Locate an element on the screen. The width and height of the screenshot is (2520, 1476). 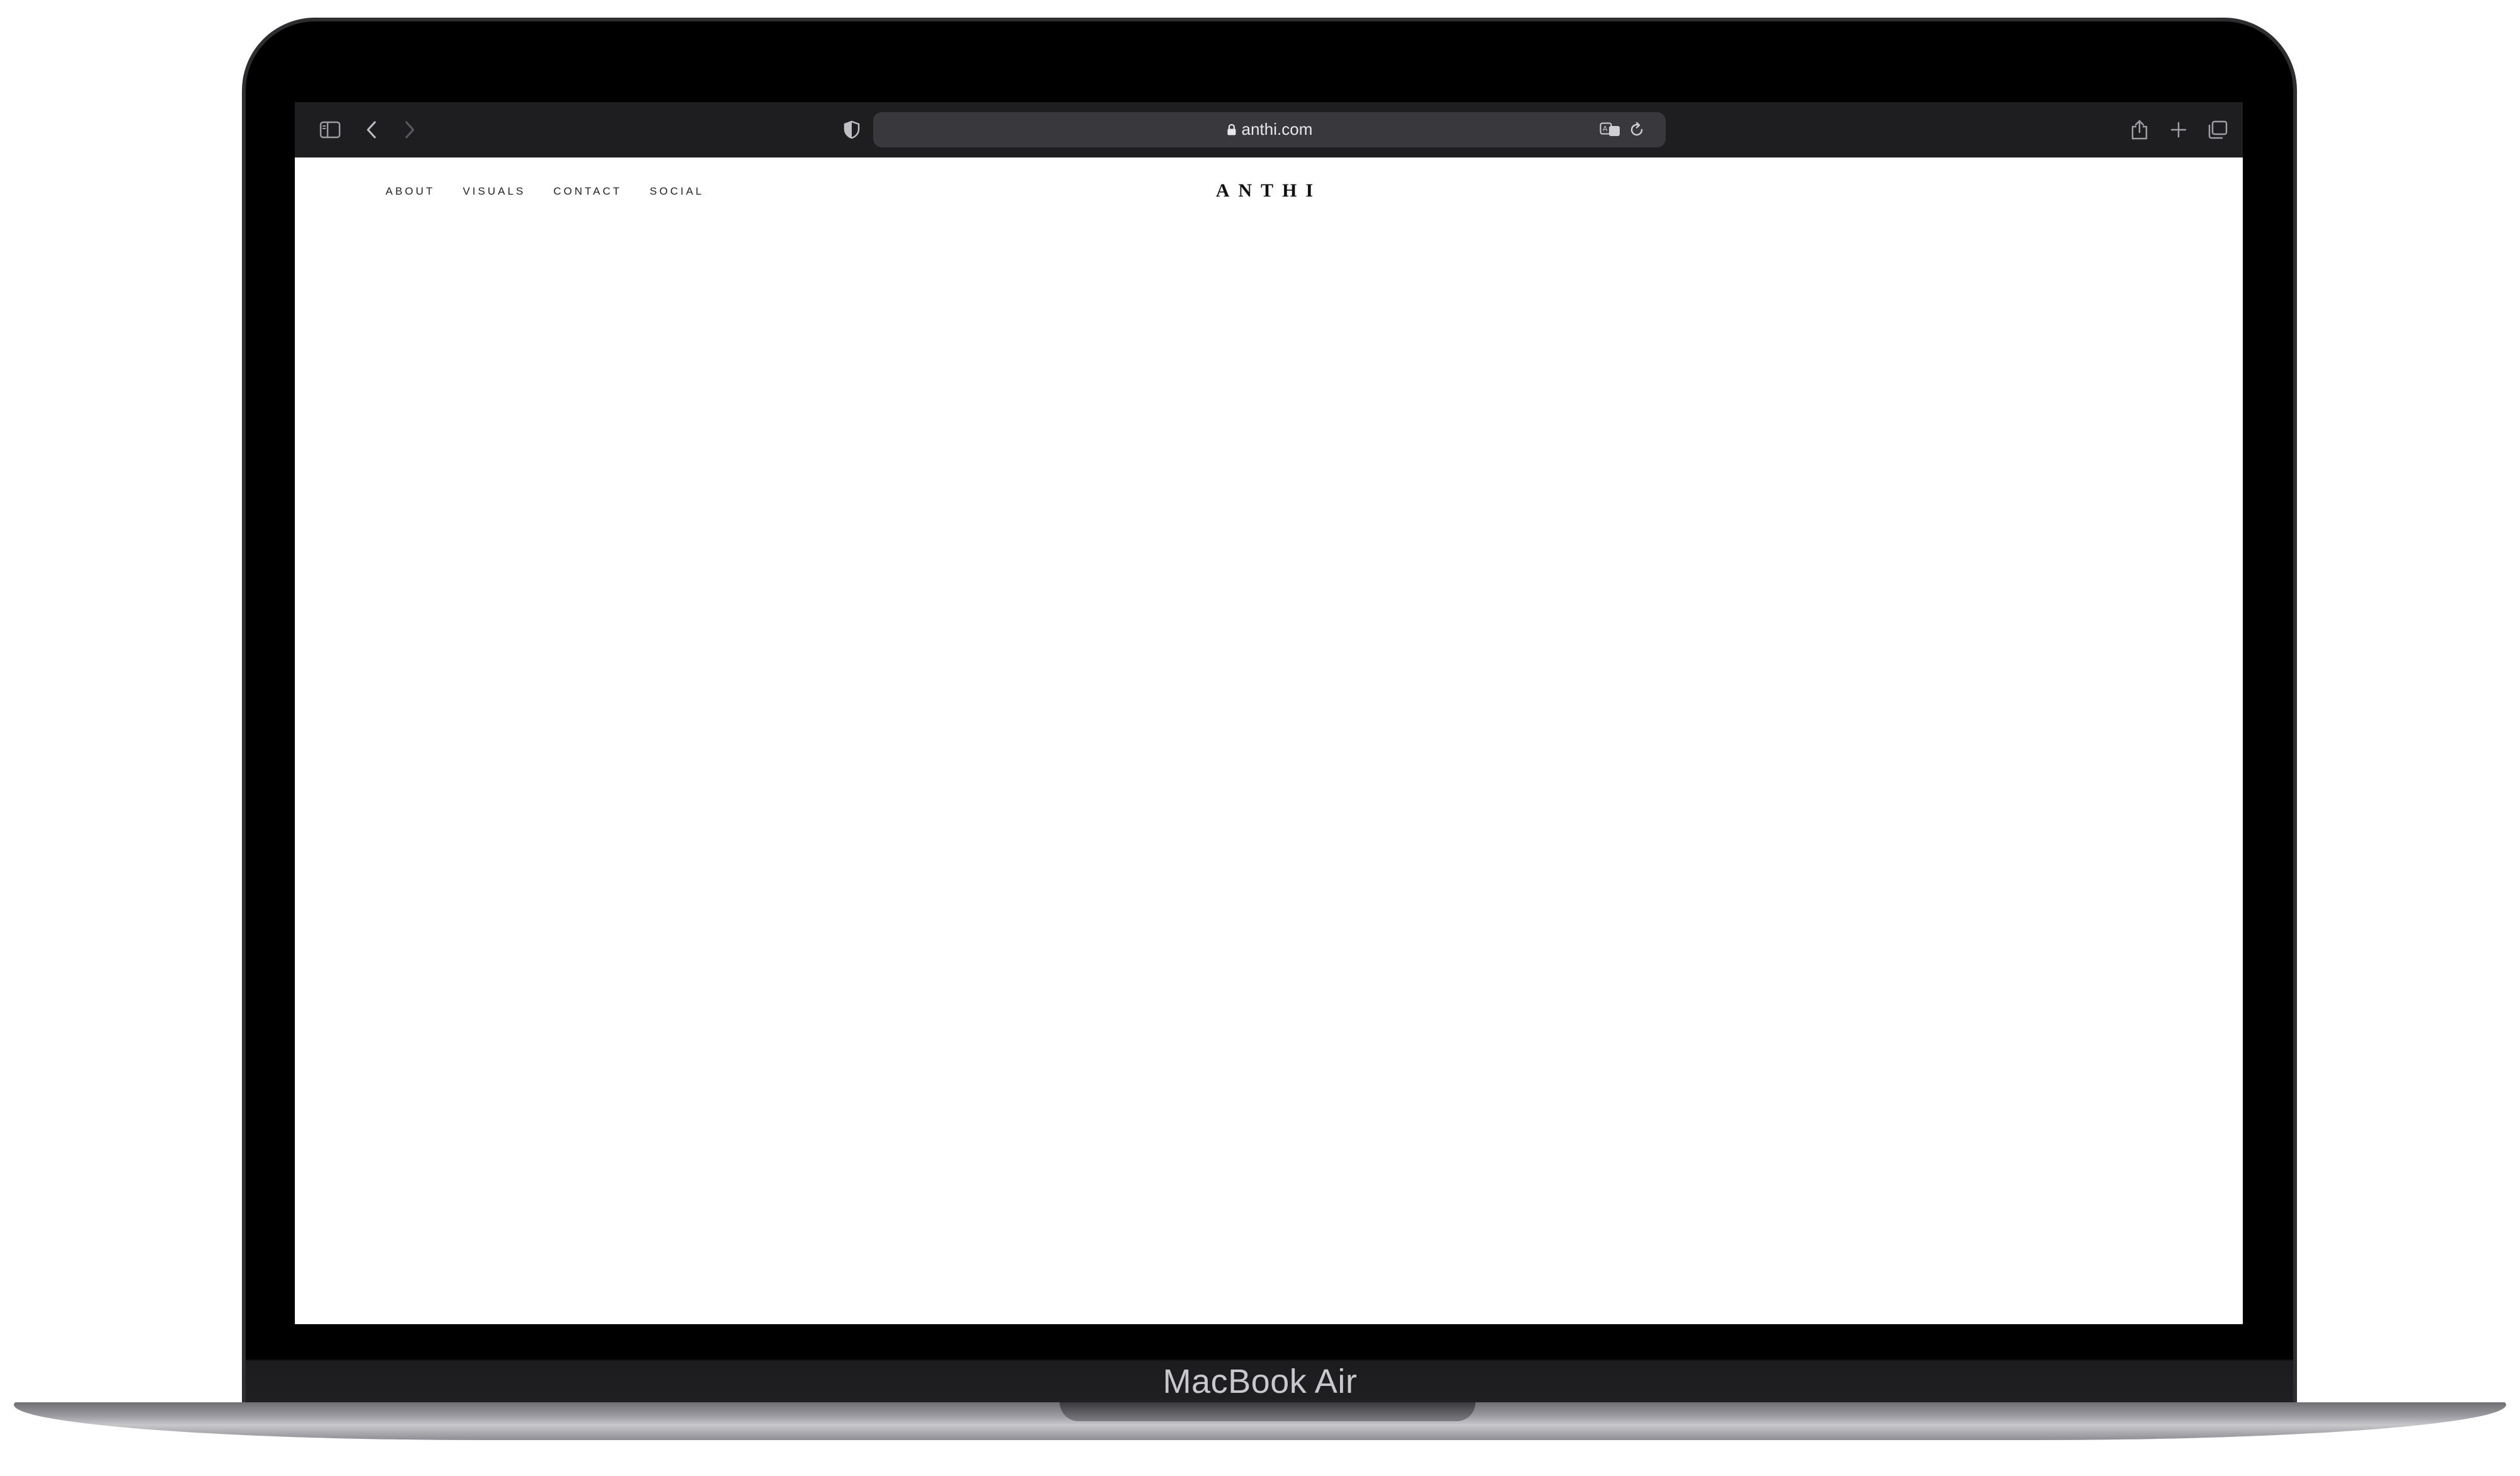
device-label: MacBook Air is located at coordinates (1260, 1381).